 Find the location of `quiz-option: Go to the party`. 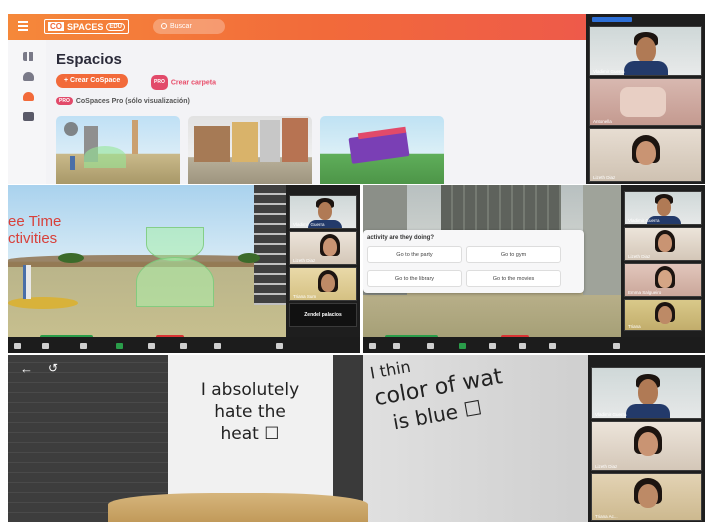

quiz-option: Go to the party is located at coordinates (414, 254).